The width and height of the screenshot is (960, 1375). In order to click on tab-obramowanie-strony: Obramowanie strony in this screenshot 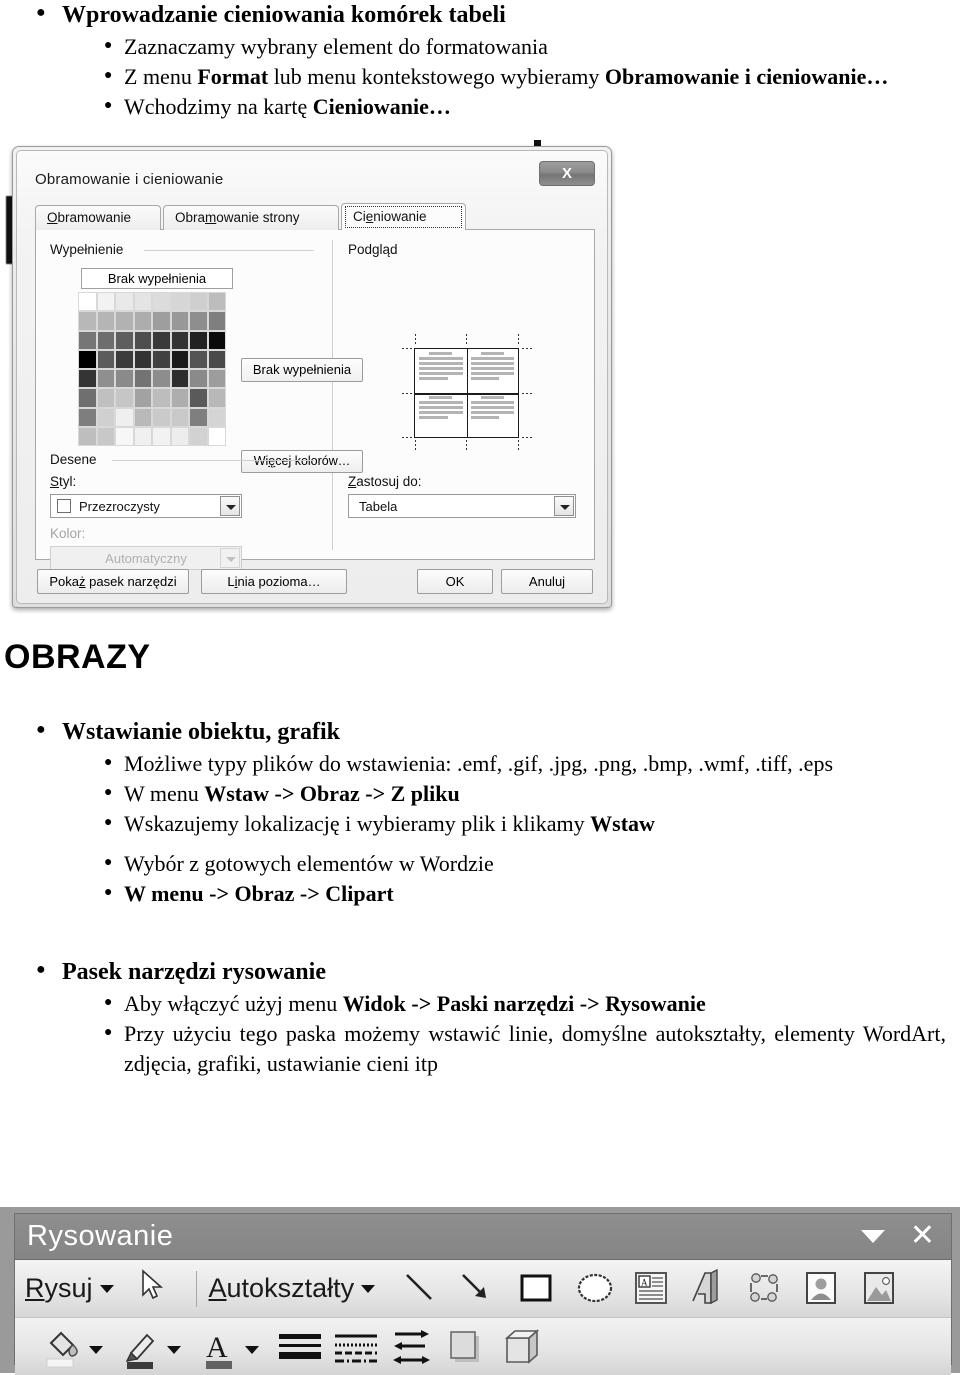, I will do `click(251, 217)`.